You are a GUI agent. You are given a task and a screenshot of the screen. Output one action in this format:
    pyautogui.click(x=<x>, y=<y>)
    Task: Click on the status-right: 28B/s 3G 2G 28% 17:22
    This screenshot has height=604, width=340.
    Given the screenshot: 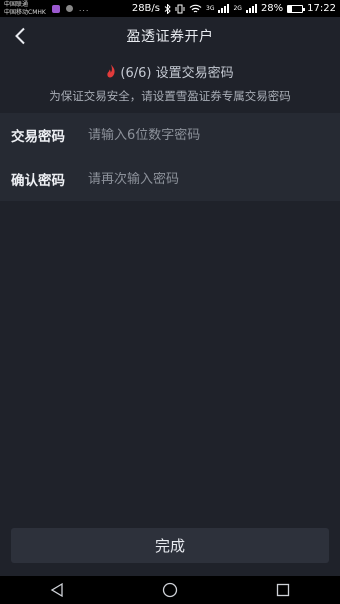 What is the action you would take?
    pyautogui.click(x=234, y=8)
    